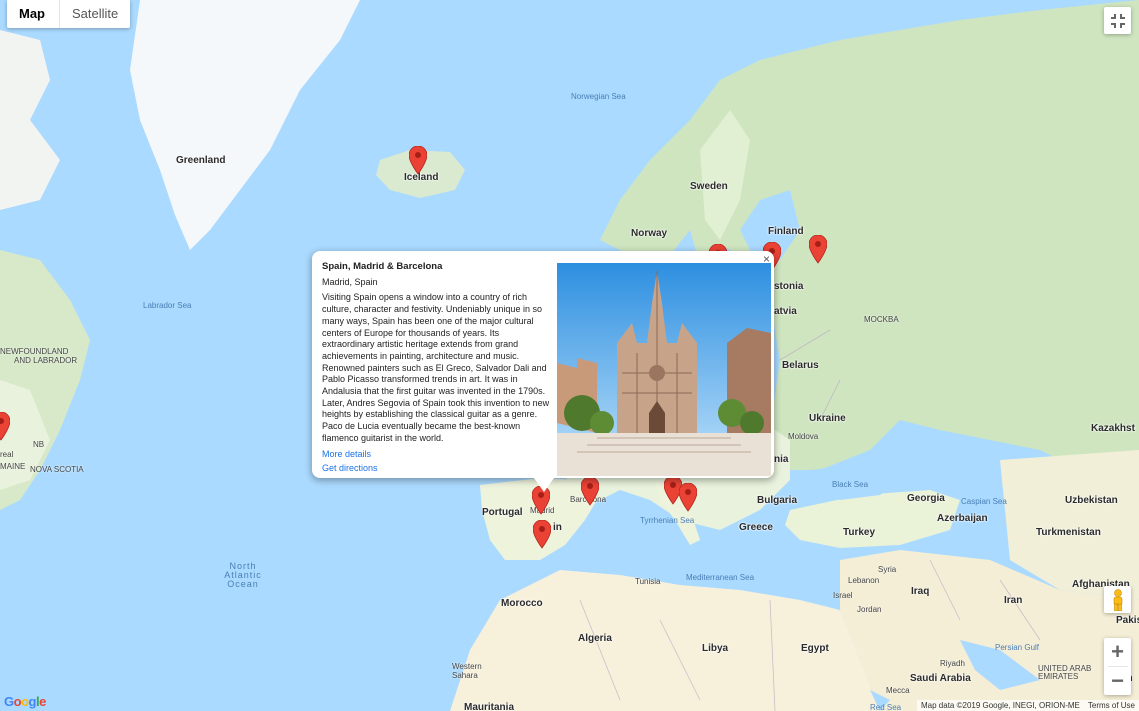 The width and height of the screenshot is (1139, 711). Describe the element at coordinates (382, 266) in the screenshot. I see `info-window-title: Spain, Madrid & Barcelona` at that location.